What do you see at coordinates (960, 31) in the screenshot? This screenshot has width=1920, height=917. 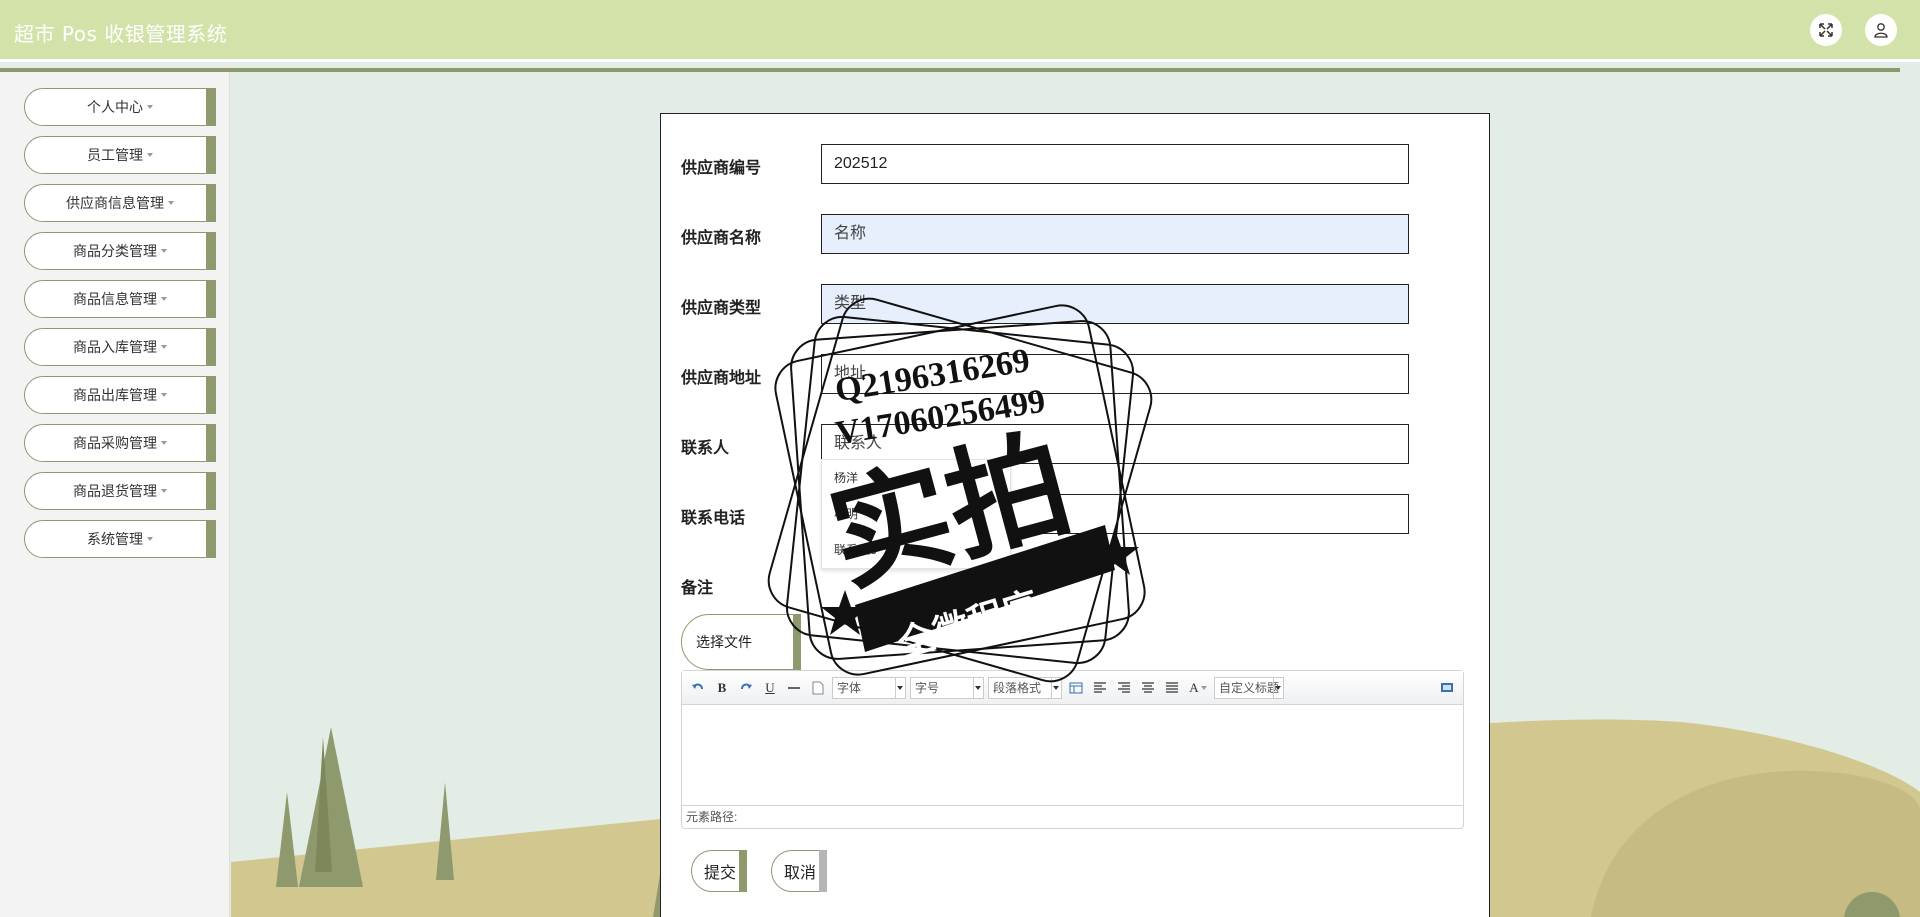 I see `top-header: 超市 Pos 收银管理系统` at bounding box center [960, 31].